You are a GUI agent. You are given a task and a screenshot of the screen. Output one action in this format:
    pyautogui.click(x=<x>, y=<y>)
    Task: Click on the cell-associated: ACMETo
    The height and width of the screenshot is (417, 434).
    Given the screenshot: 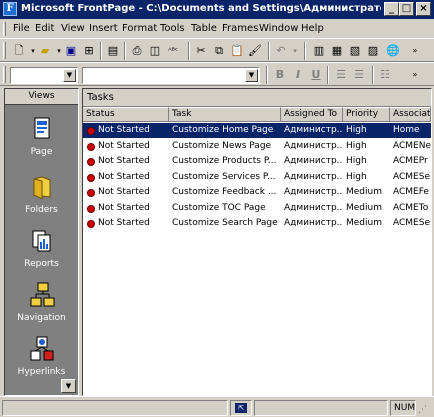 What is the action you would take?
    pyautogui.click(x=411, y=207)
    